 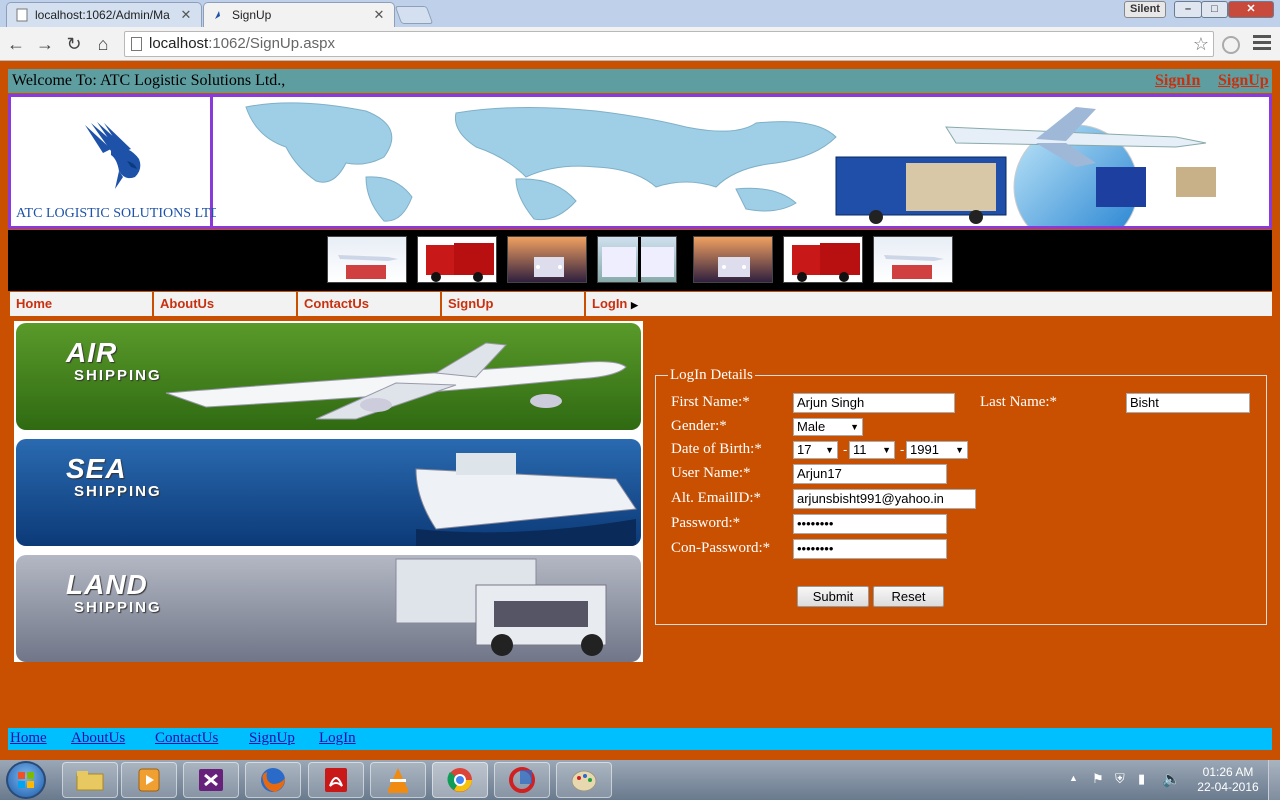 What do you see at coordinates (74, 44) in the screenshot?
I see `reload-icon: ↻` at bounding box center [74, 44].